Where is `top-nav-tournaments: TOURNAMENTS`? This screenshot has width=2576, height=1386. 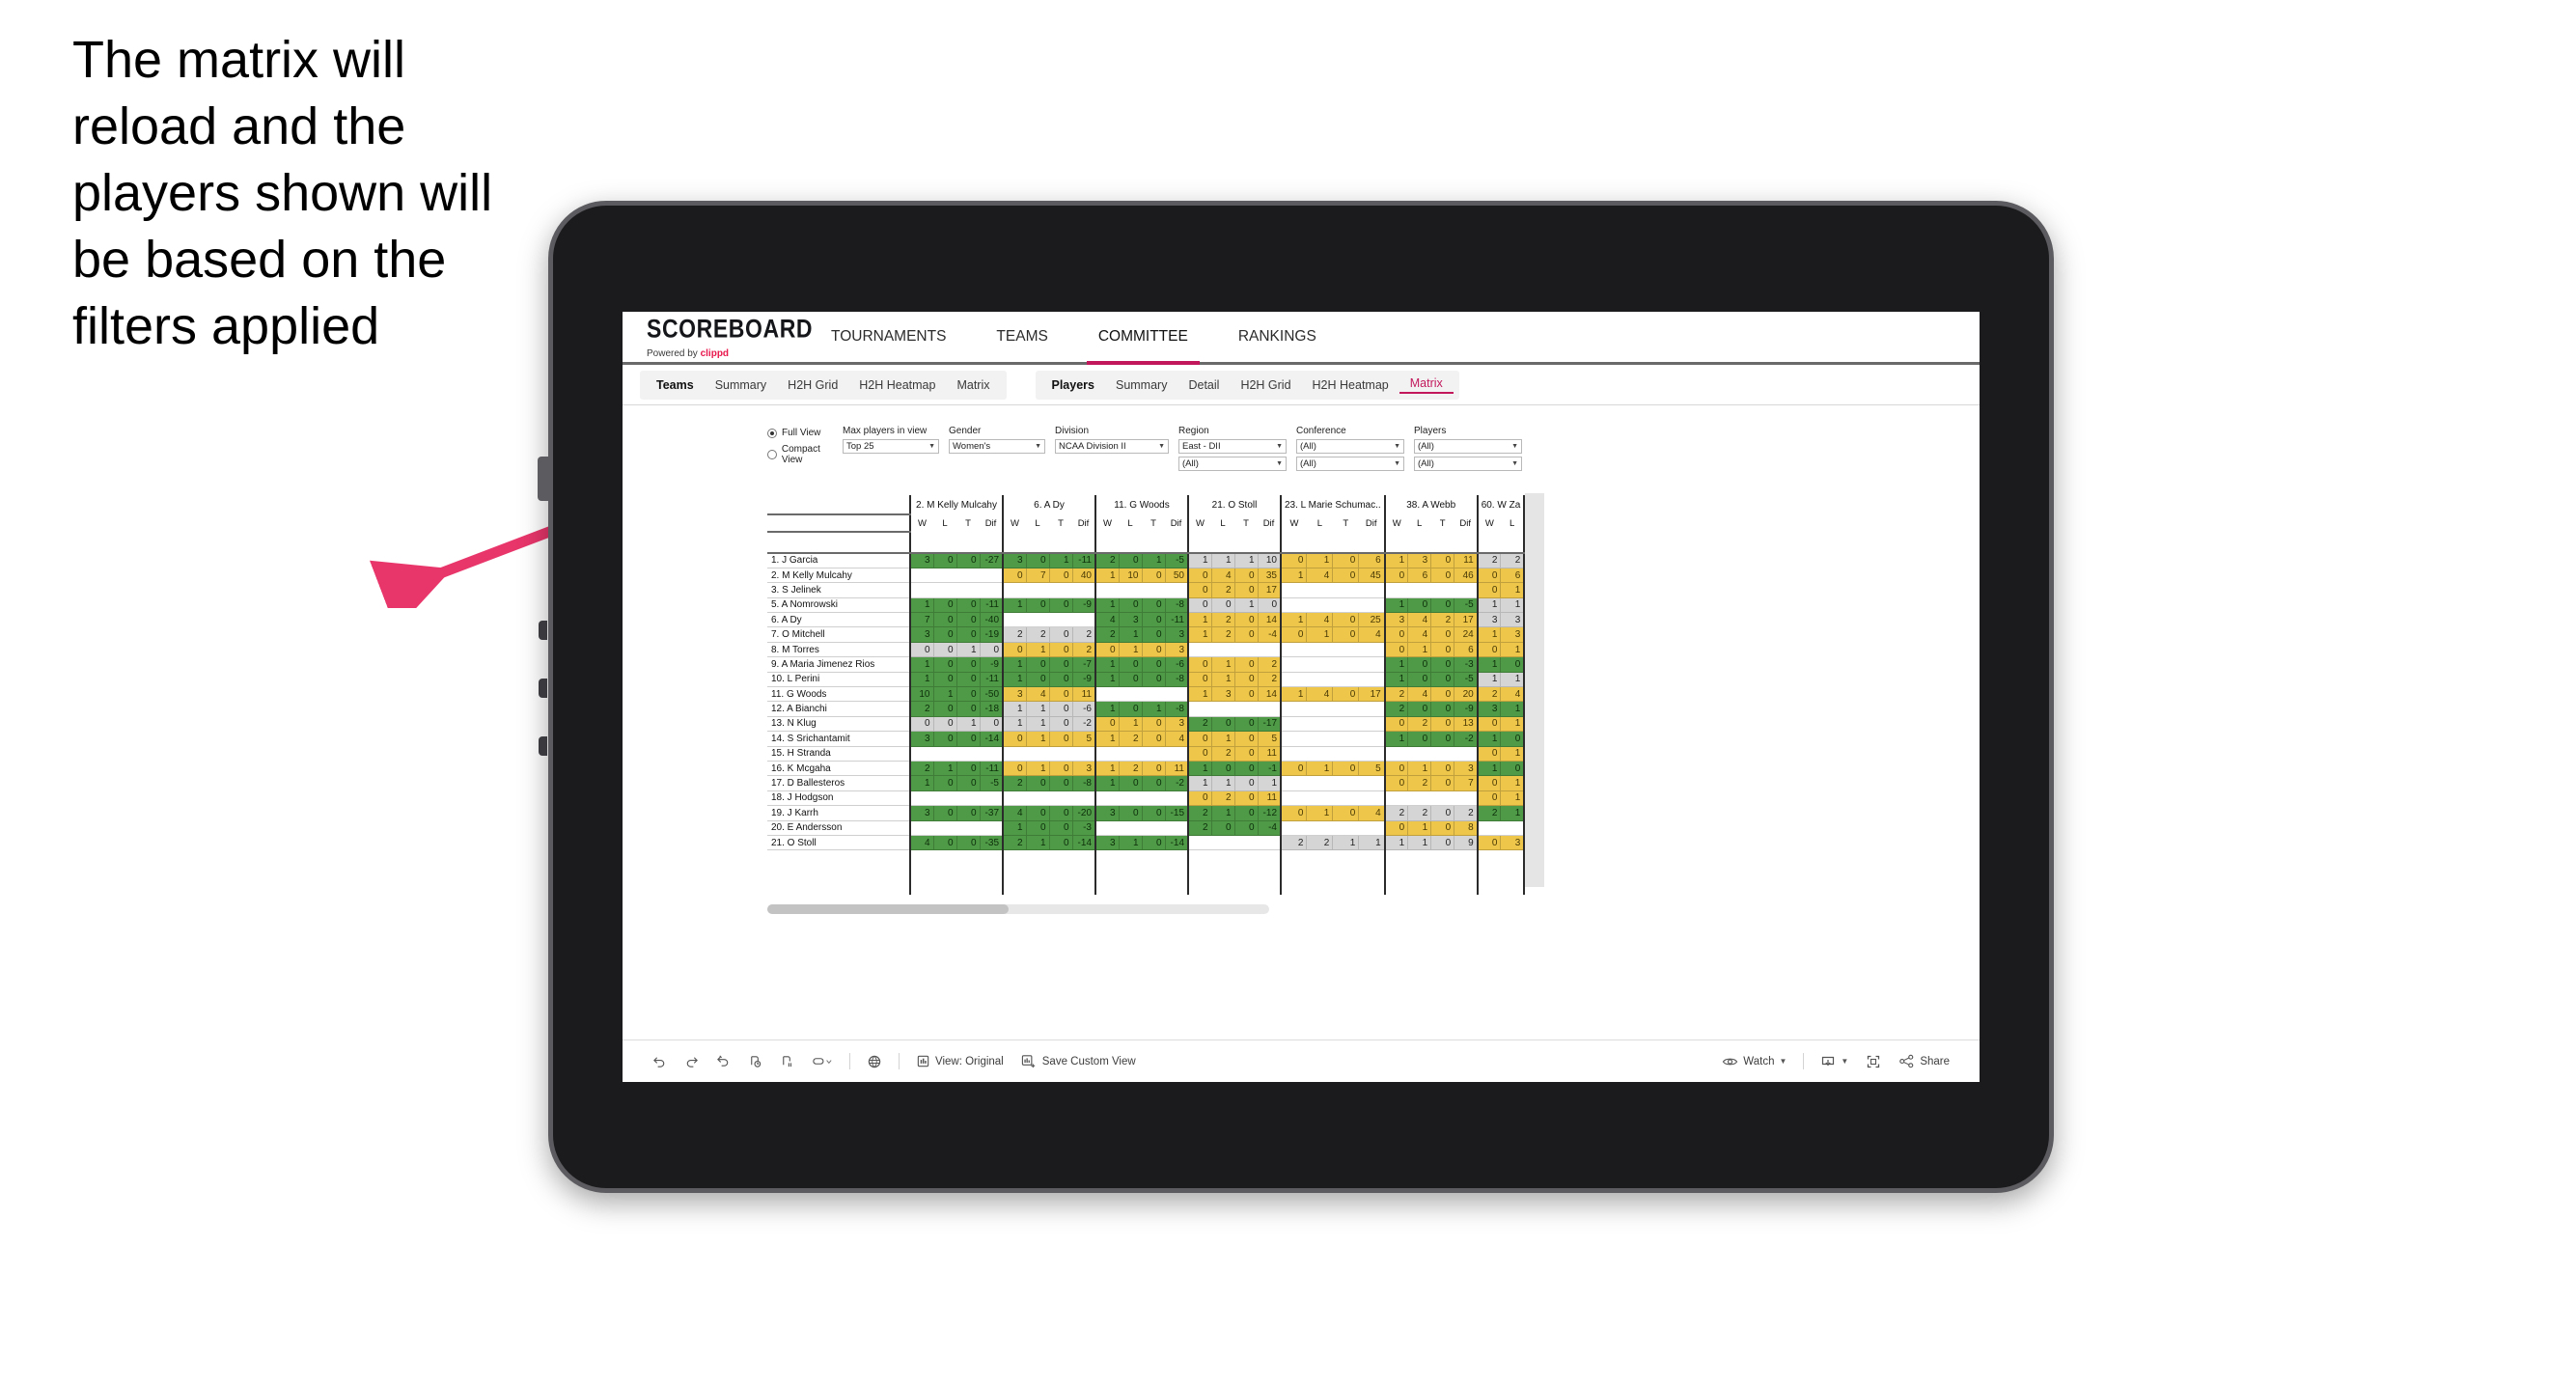
top-nav-tournaments: TOURNAMENTS is located at coordinates (888, 337).